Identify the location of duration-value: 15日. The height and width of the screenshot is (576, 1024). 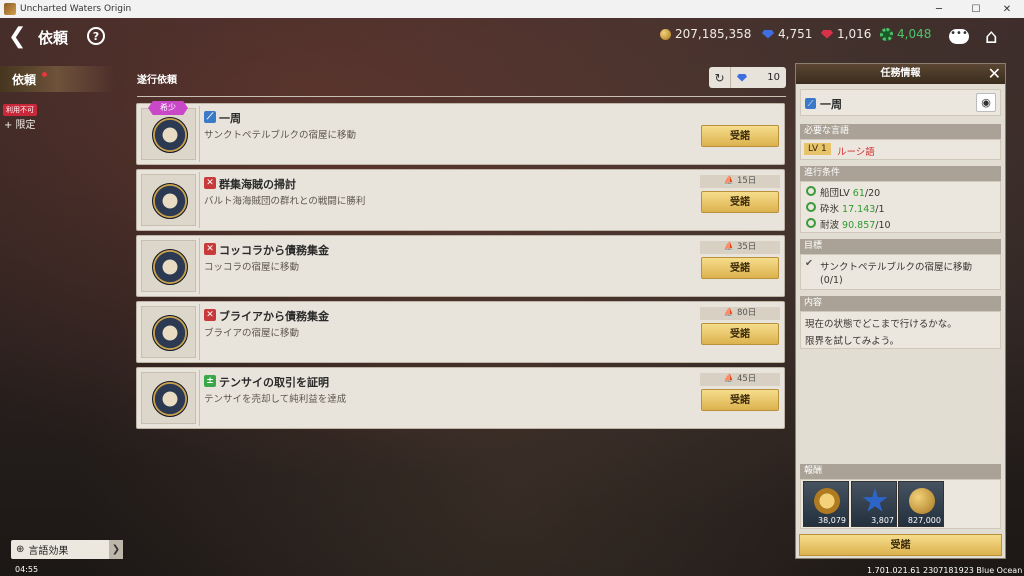
(746, 181).